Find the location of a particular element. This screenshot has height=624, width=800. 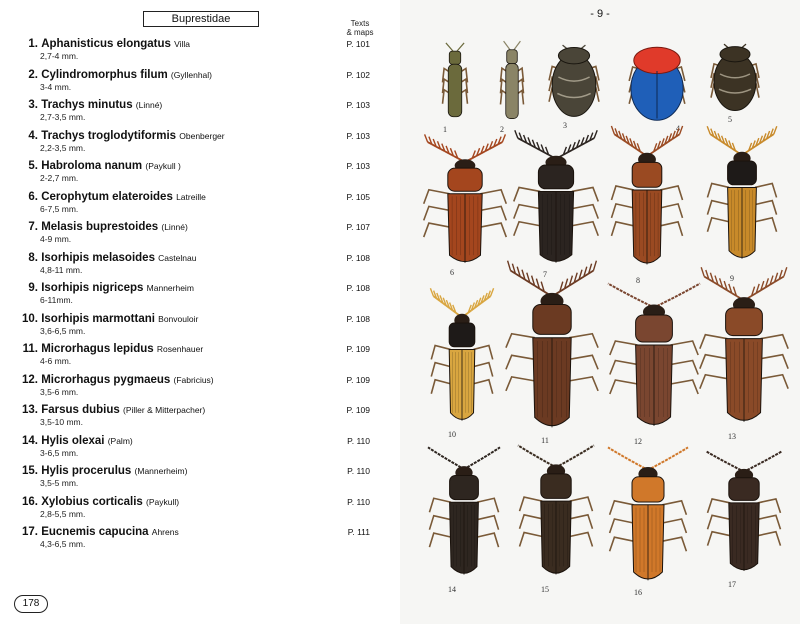

species-name: Aphanisticus elongatus is located at coordinates (106, 44).